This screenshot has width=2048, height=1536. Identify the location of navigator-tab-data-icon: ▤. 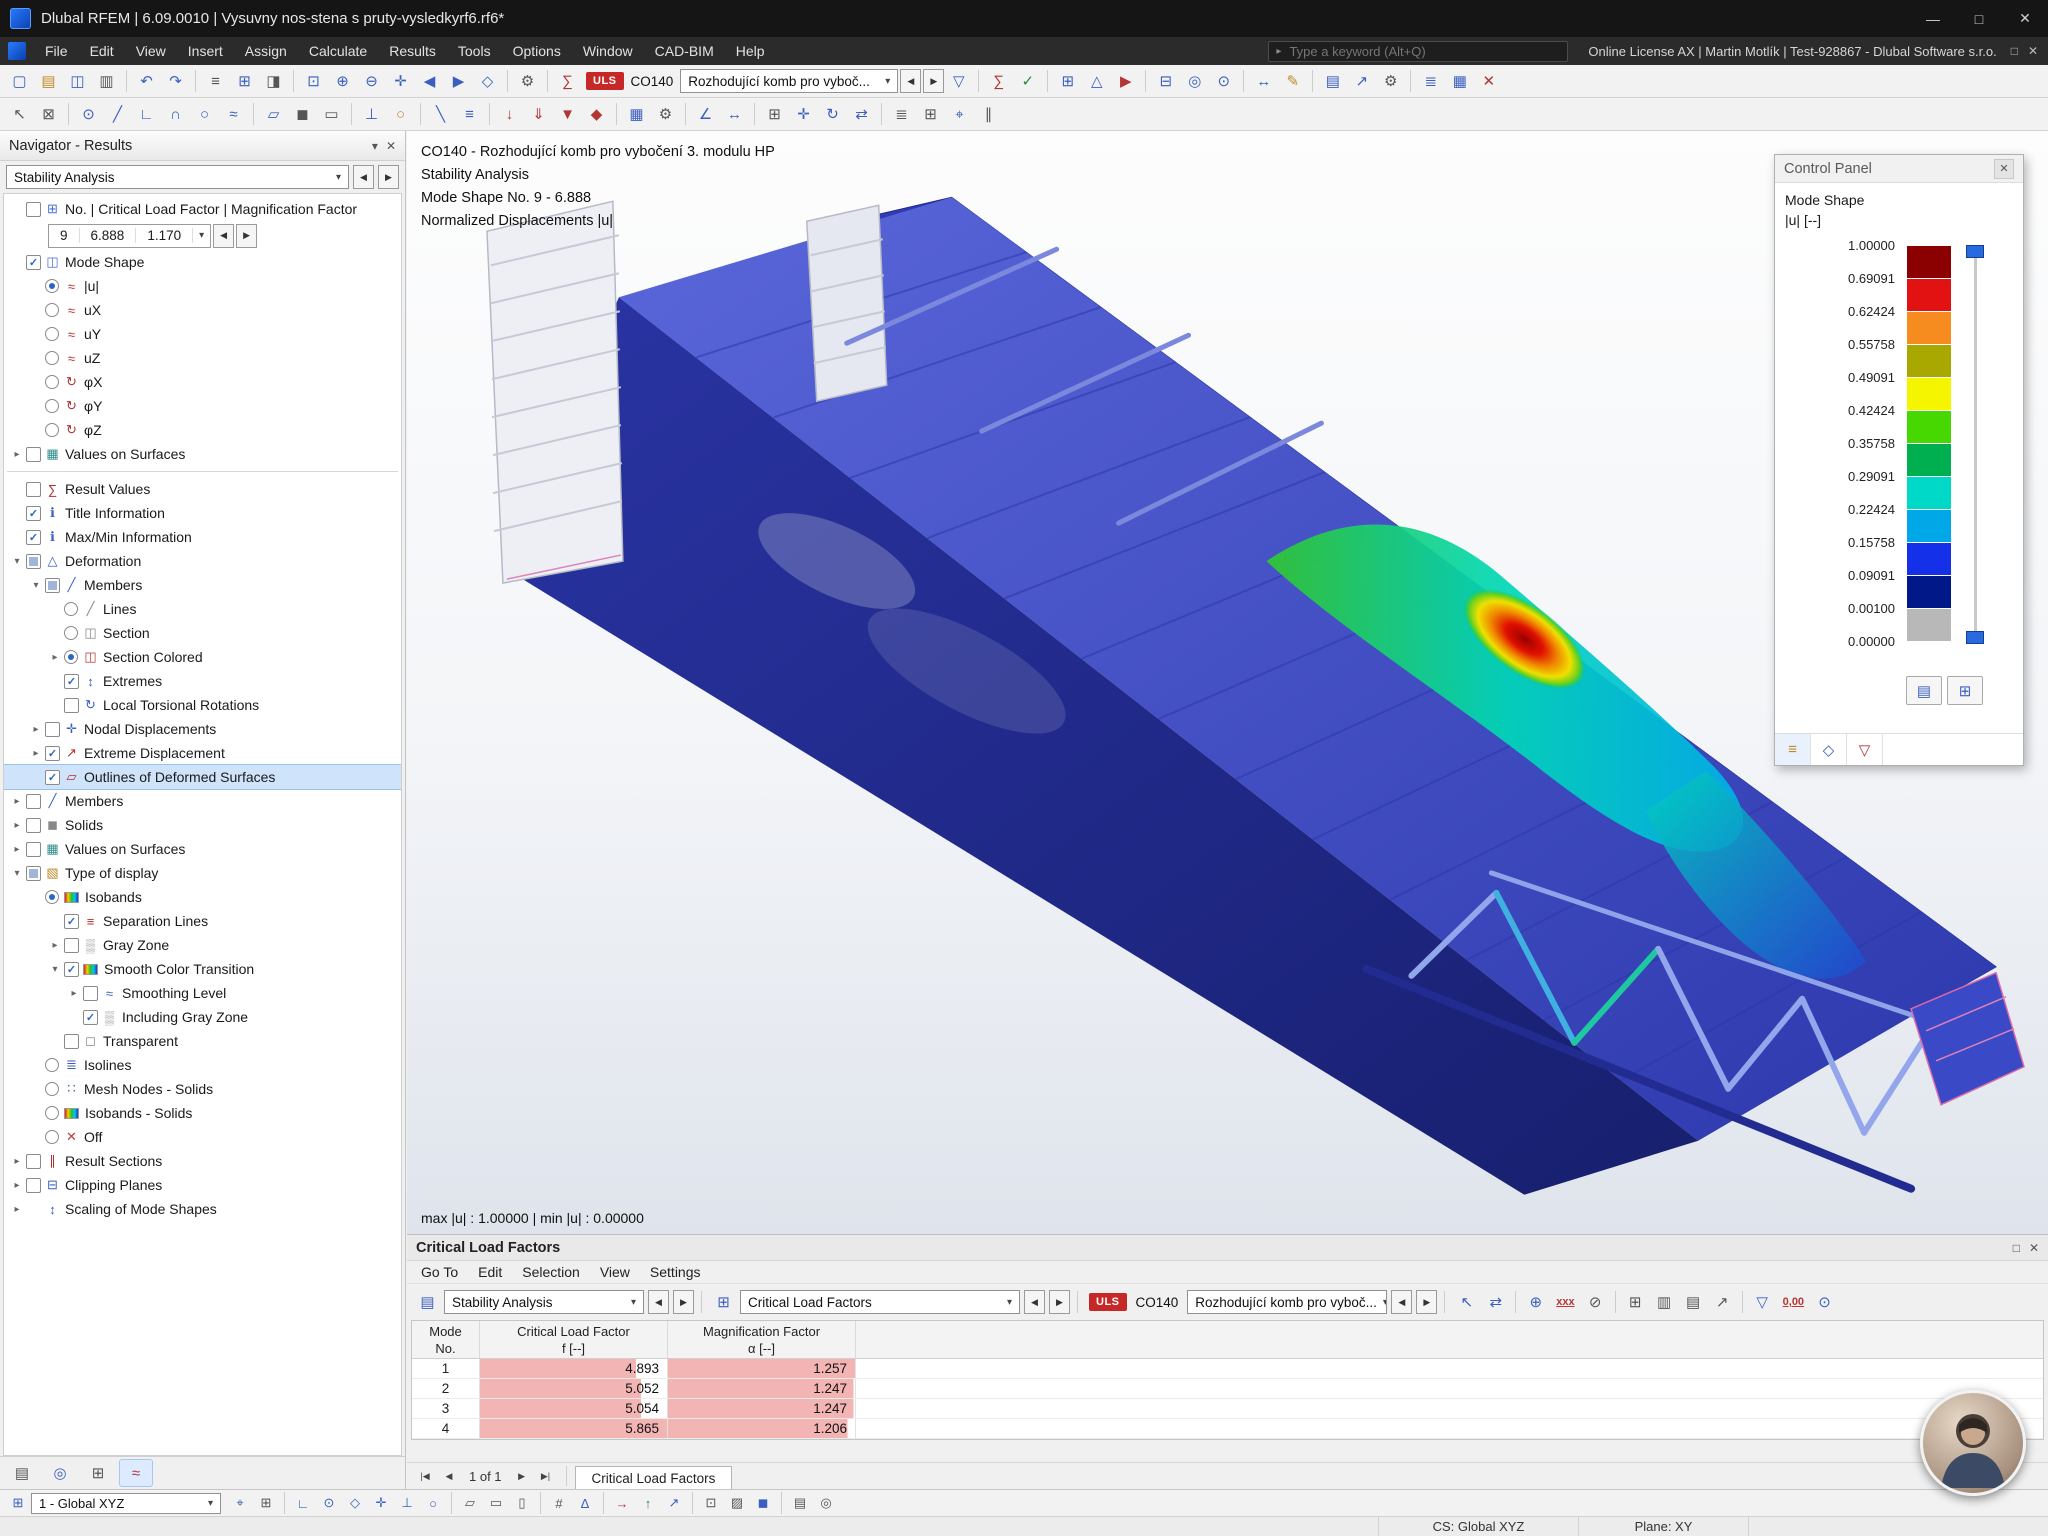
(22, 1473).